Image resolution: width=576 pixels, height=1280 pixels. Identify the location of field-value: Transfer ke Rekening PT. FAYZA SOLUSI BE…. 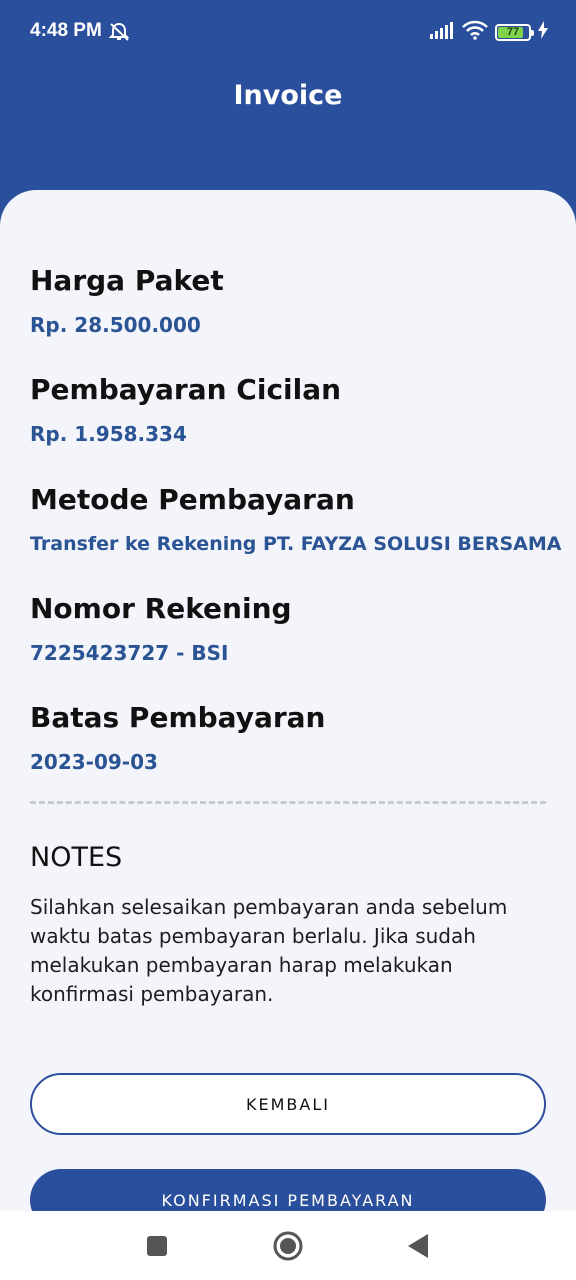
(296, 544).